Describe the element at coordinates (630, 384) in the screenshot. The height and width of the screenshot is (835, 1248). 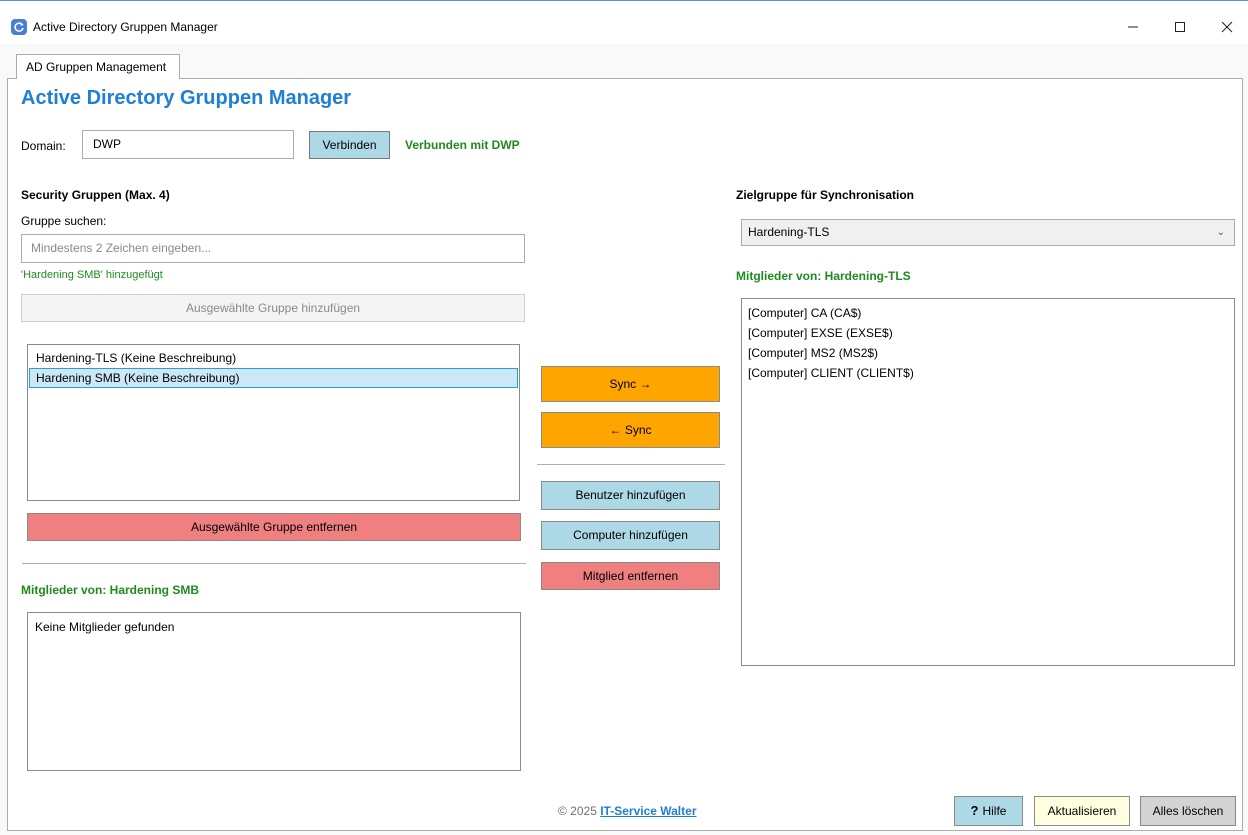
I see `sync-right-button: Sync →` at that location.